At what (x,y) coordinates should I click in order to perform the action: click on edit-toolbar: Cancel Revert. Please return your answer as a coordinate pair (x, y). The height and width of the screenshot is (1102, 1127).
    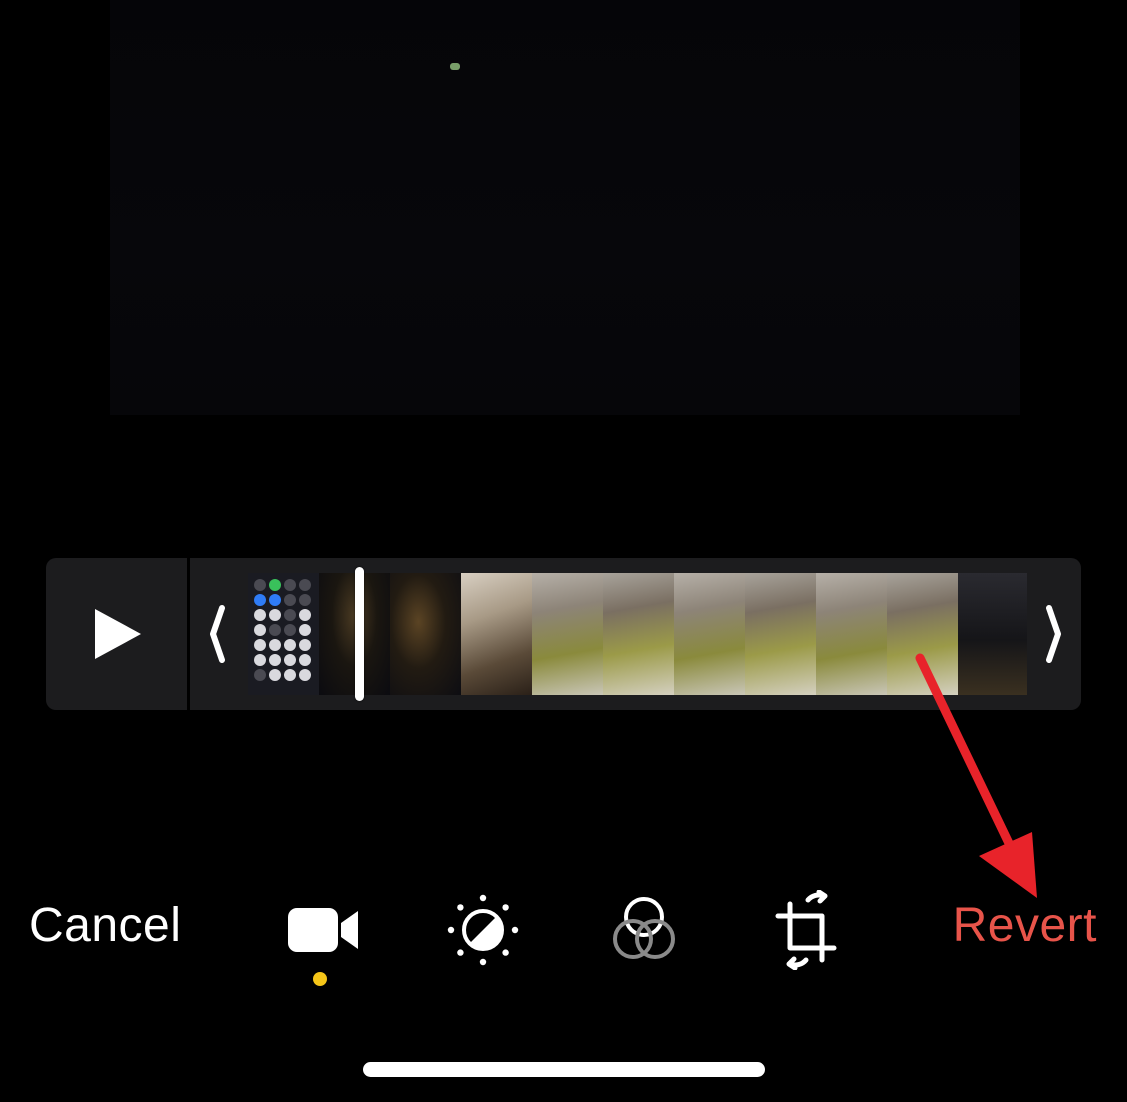
    Looking at the image, I should click on (563, 935).